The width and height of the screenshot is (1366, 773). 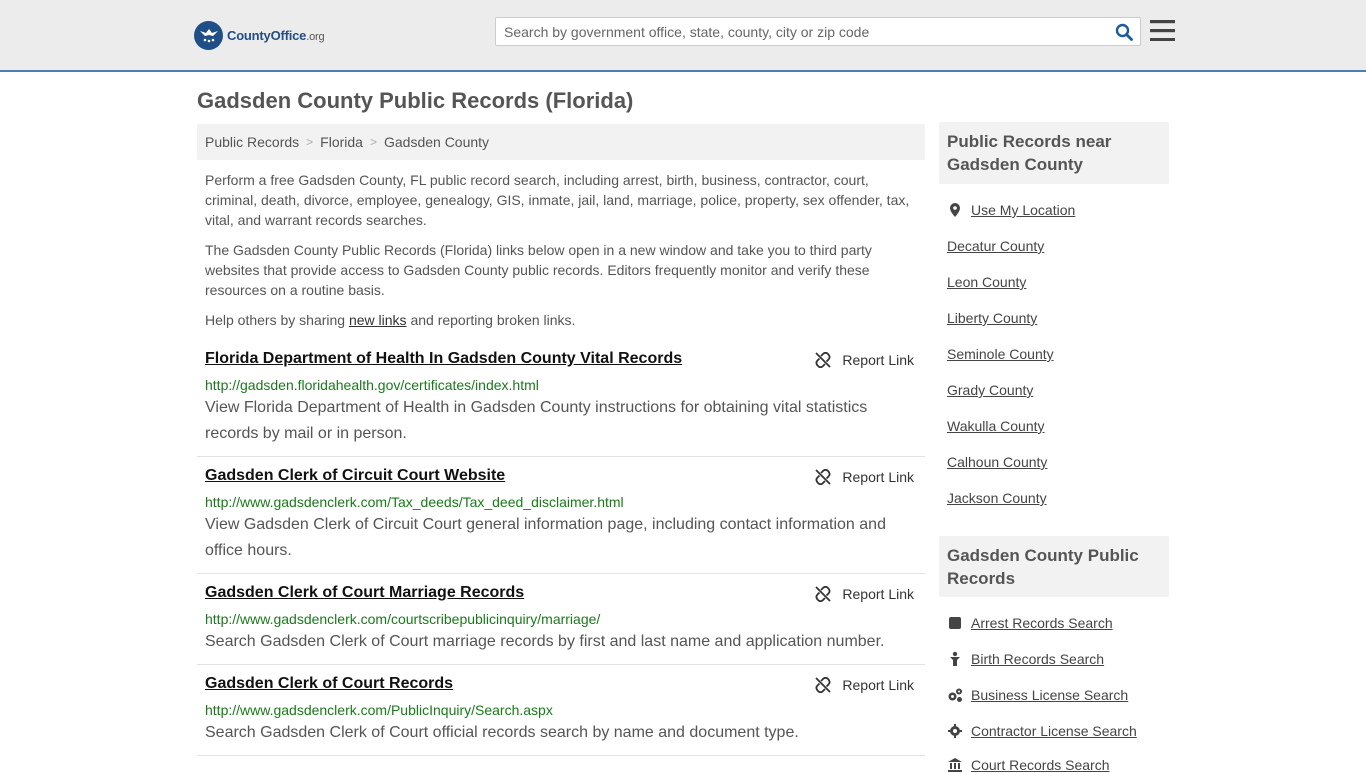 I want to click on gears-icon, so click(x=955, y=695).